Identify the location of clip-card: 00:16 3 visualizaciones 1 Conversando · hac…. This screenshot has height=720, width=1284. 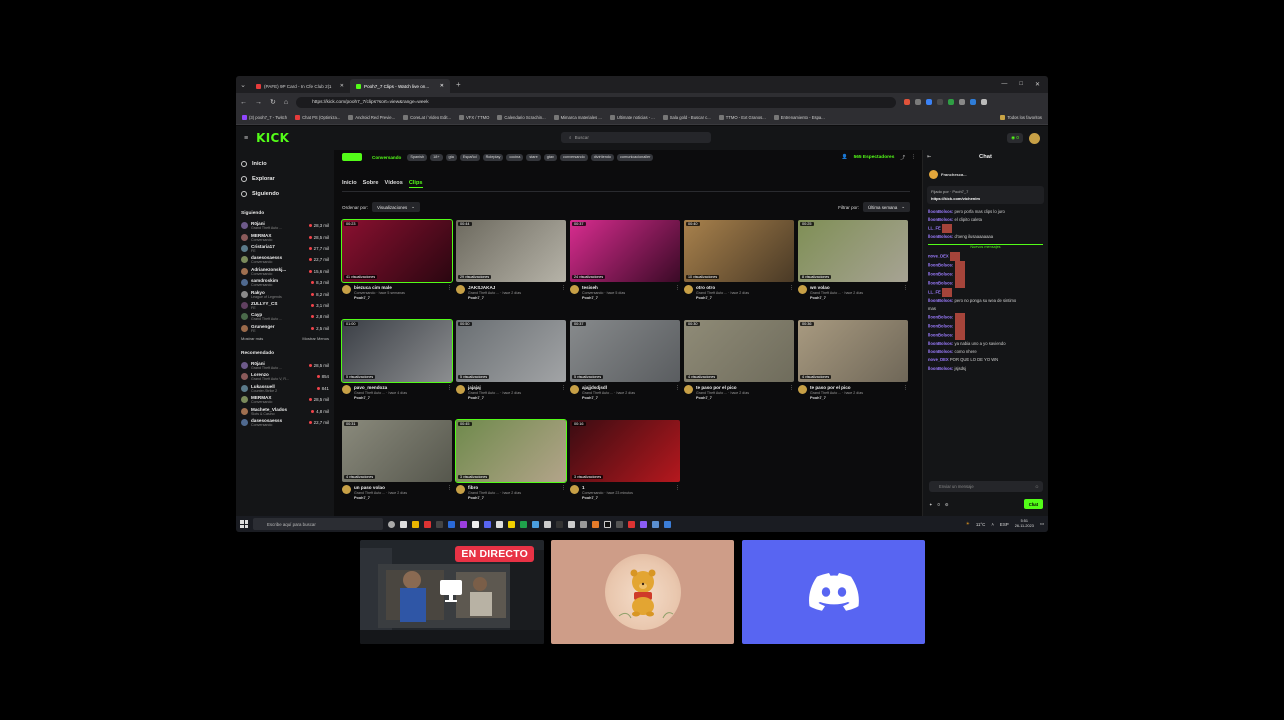
(625, 463).